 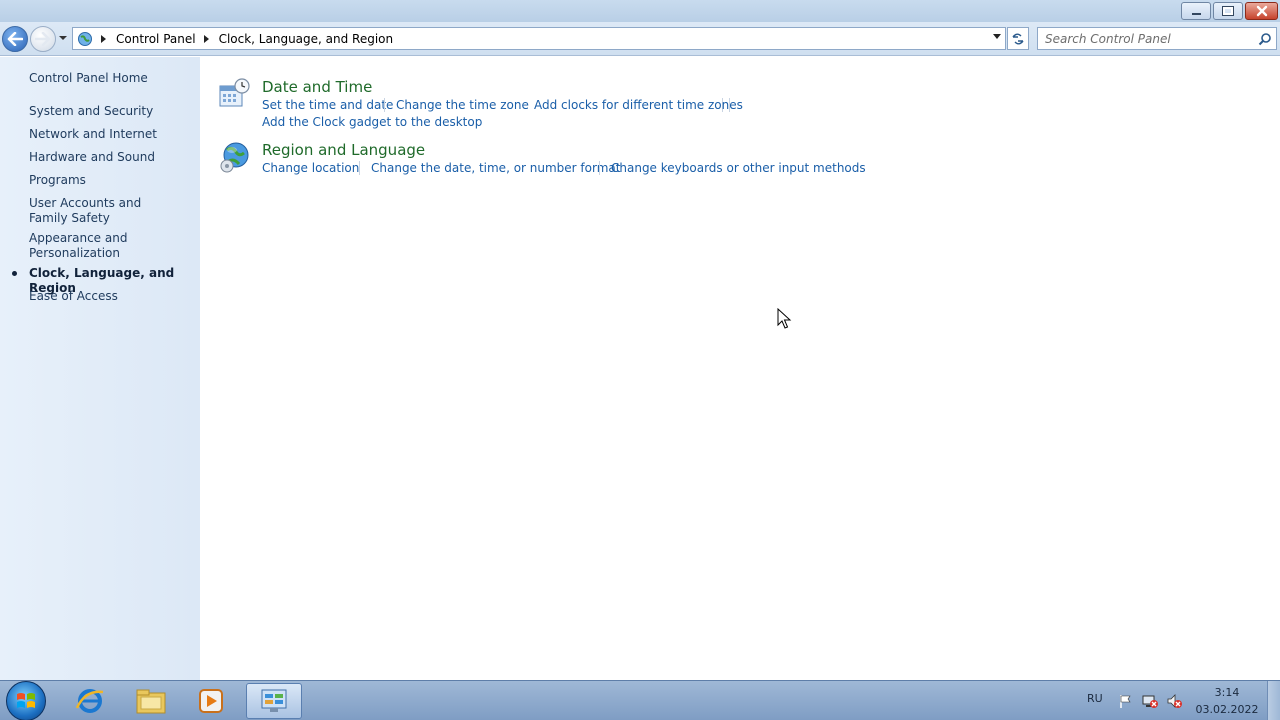 I want to click on search-icon, so click(x=1265, y=39).